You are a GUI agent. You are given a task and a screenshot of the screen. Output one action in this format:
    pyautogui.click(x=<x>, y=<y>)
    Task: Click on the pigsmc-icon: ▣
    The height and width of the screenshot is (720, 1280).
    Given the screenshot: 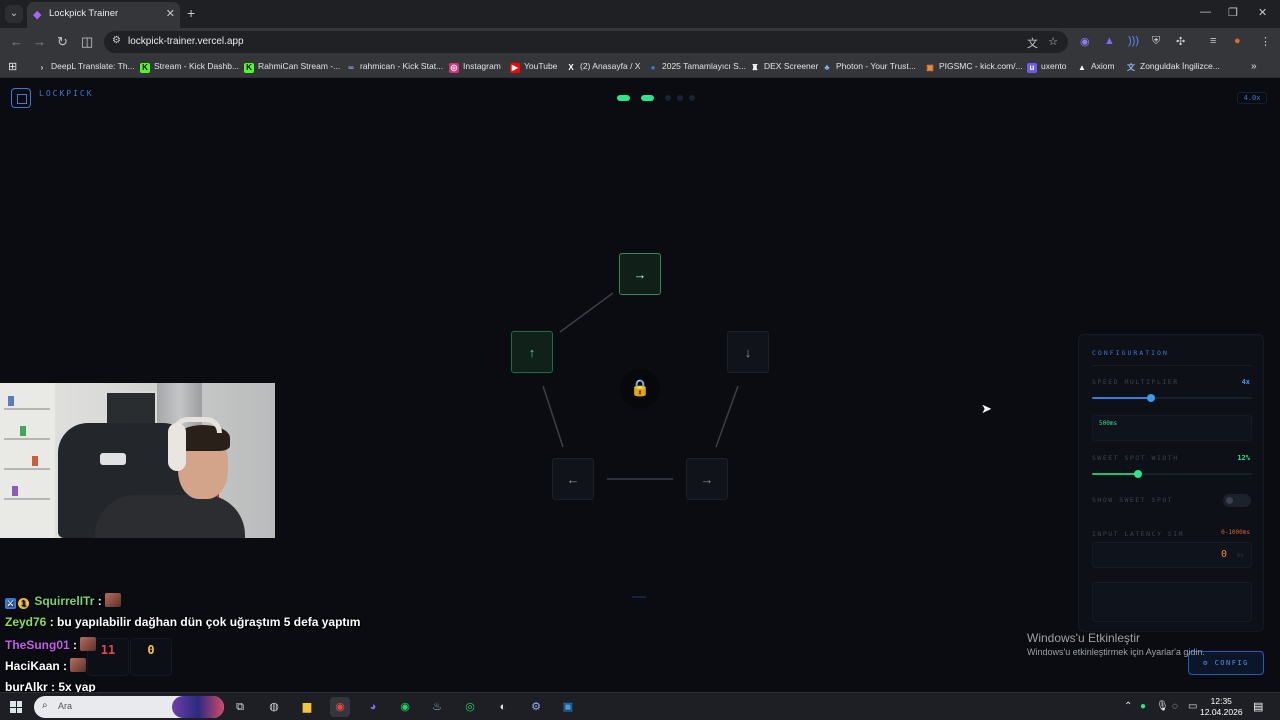 What is the action you would take?
    pyautogui.click(x=930, y=67)
    